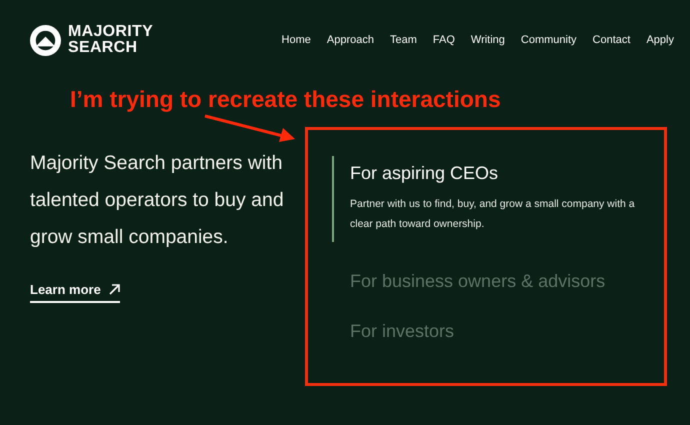 Image resolution: width=690 pixels, height=425 pixels. I want to click on hero-text: Majority Search partners with talented operators to buy and grow small companies., so click(157, 200).